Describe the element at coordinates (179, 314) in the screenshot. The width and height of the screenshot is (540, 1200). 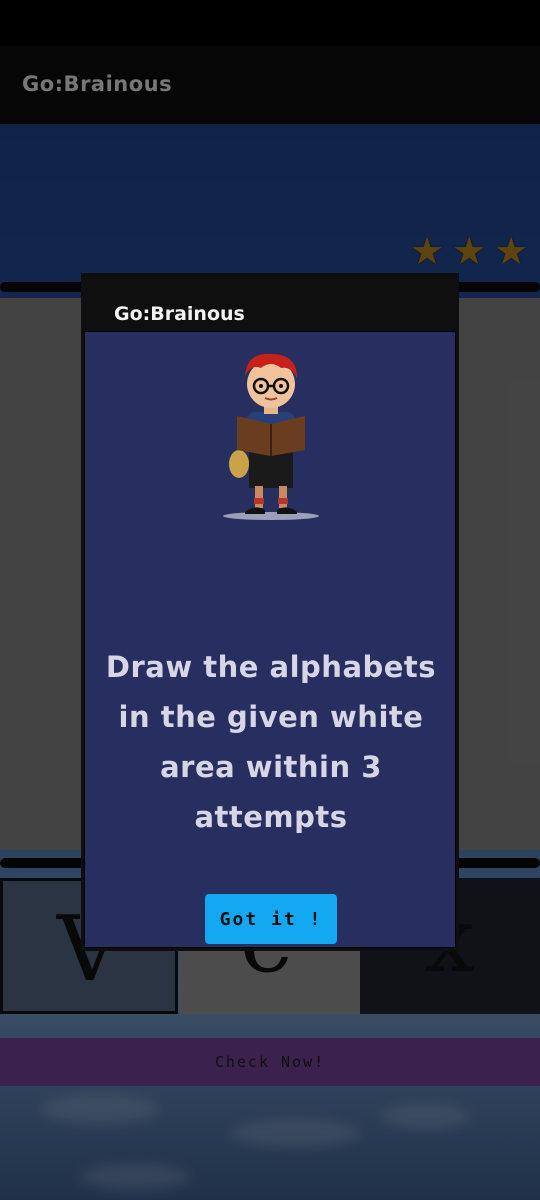
I see `dialog-title: Go:Brainous` at that location.